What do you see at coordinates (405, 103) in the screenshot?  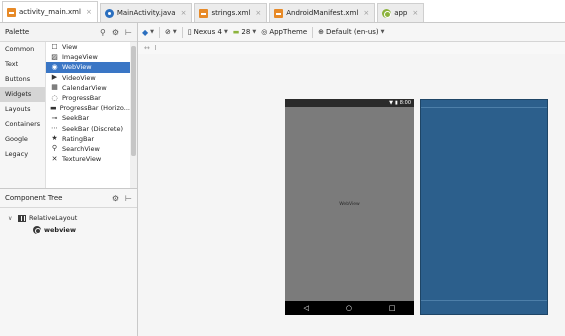 I see `status-time: 8:00` at bounding box center [405, 103].